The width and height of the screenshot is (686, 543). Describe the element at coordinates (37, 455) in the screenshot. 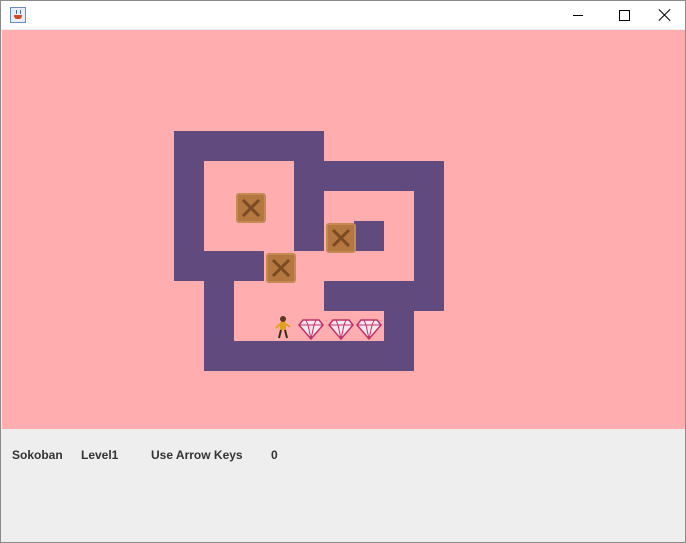

I see `game-name-label: Sokoban` at that location.